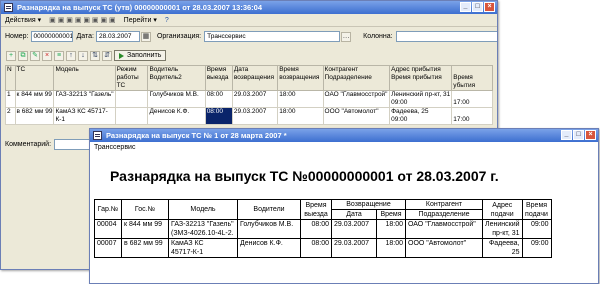 This screenshot has width=600, height=284. Describe the element at coordinates (10, 116) in the screenshot. I see `cell-n: 2` at that location.